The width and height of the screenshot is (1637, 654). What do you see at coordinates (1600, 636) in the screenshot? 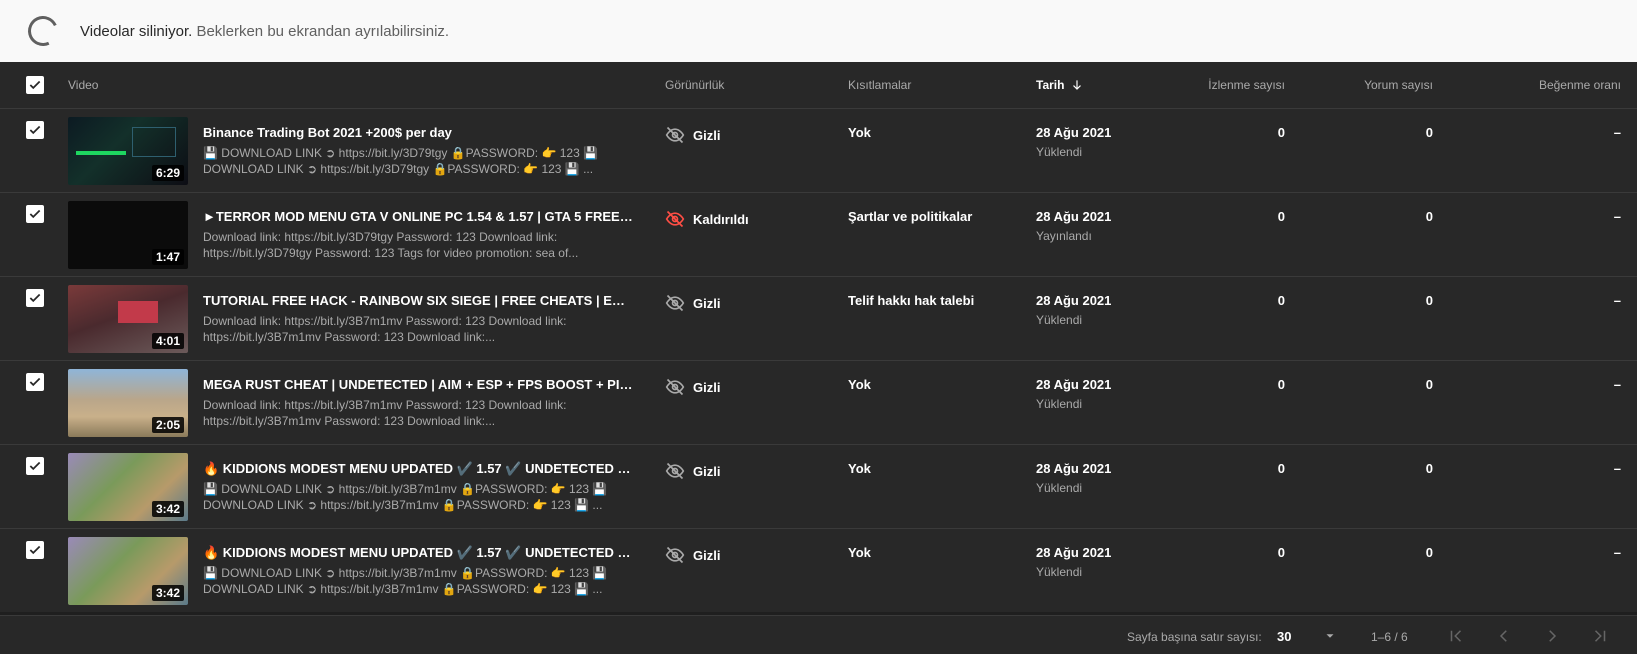
I see `last-page-icon` at bounding box center [1600, 636].